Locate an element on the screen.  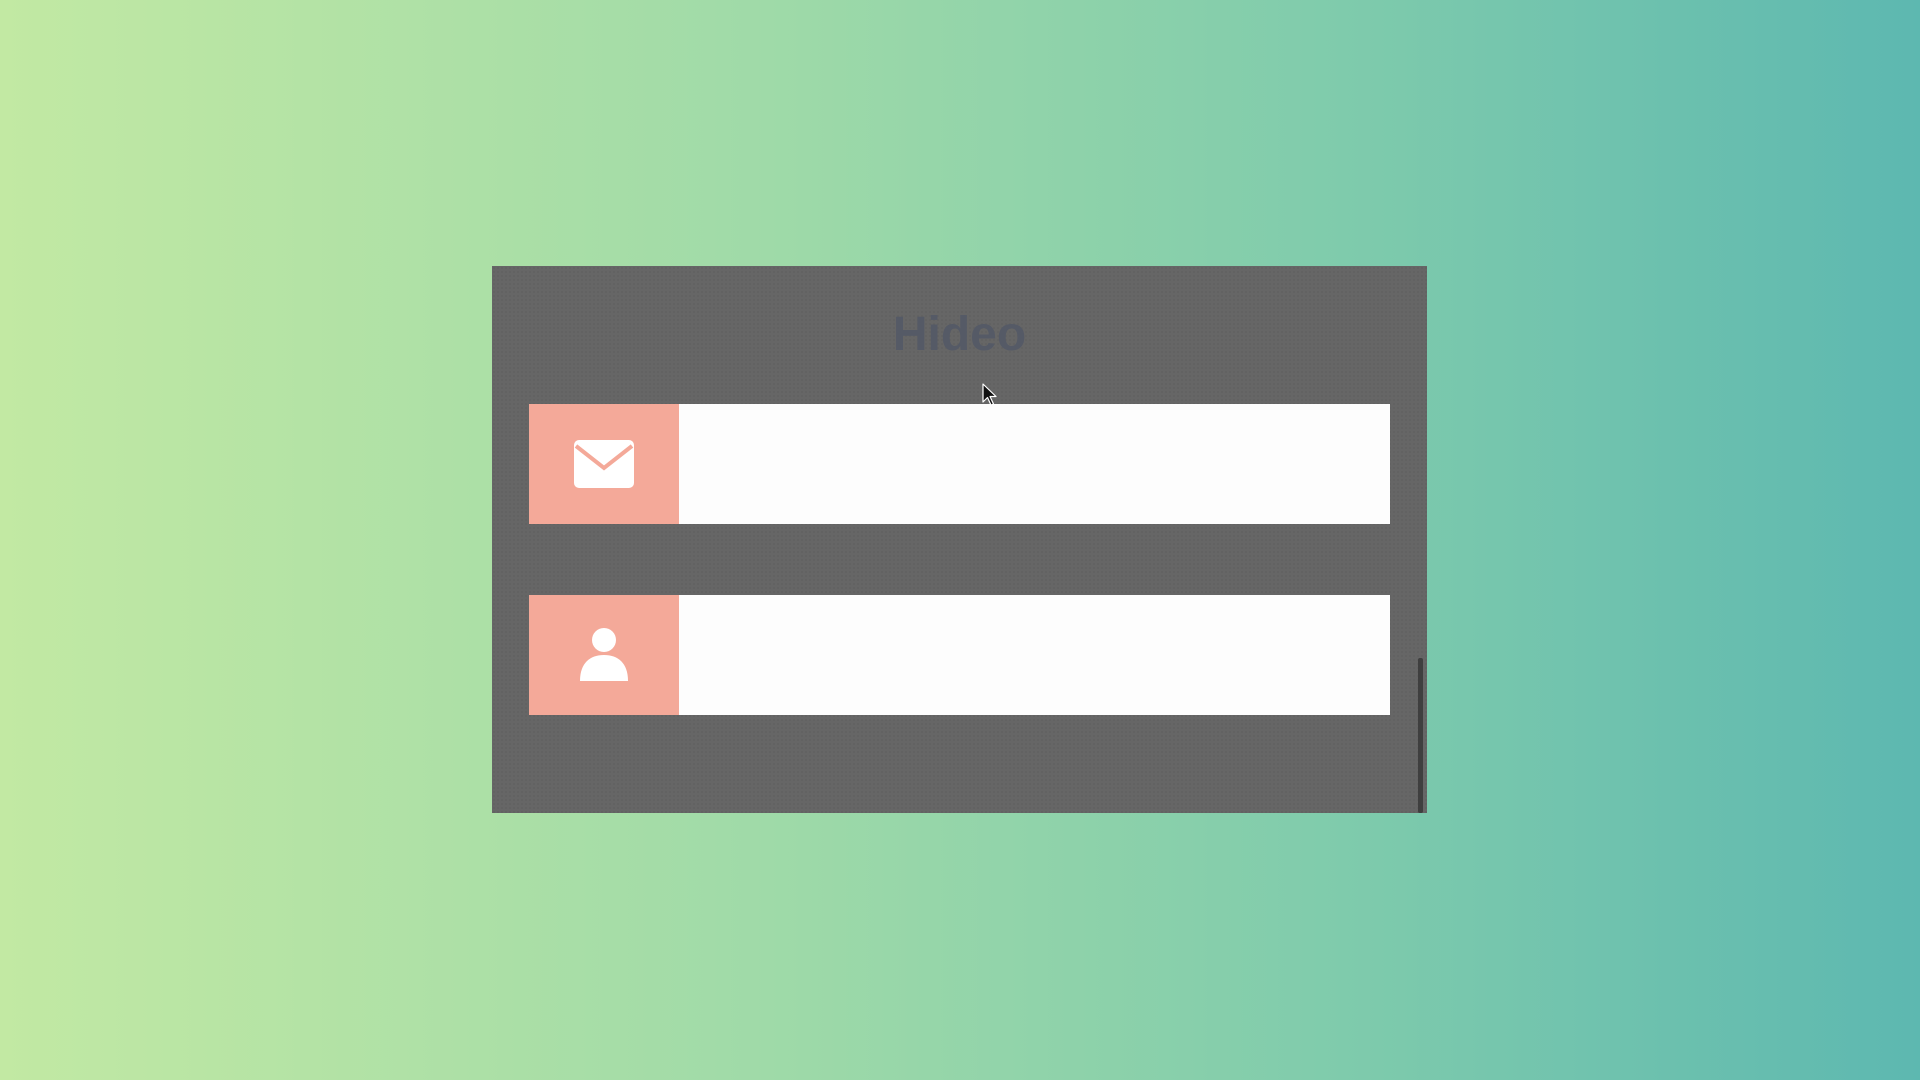
email-icon-block is located at coordinates (604, 464).